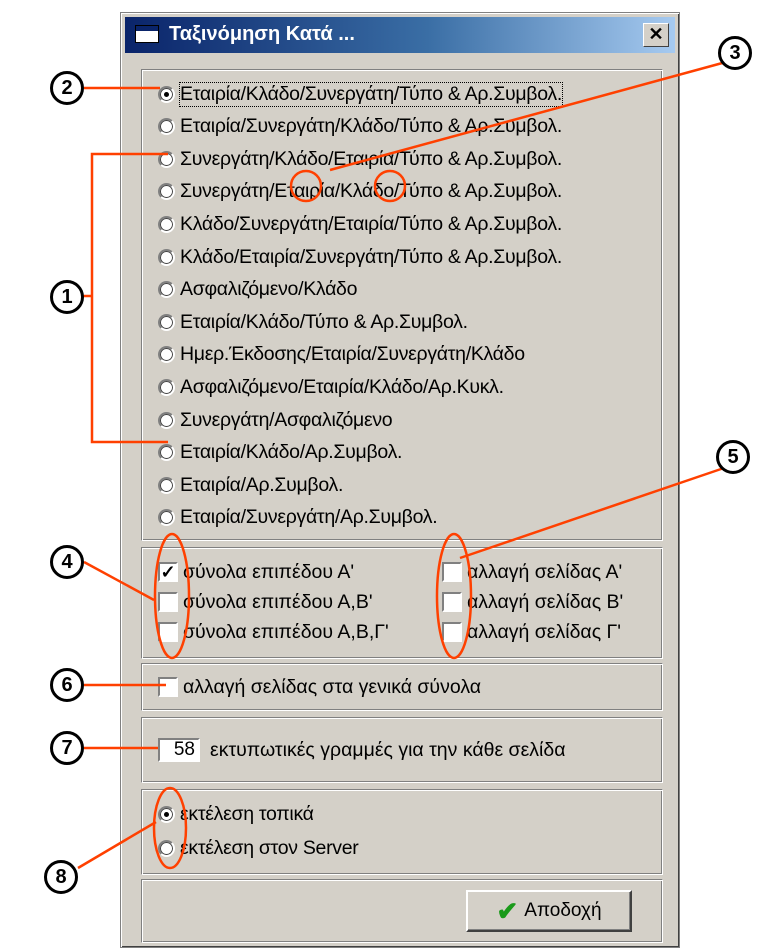  I want to click on callout-3-mark-b, so click(390, 186).